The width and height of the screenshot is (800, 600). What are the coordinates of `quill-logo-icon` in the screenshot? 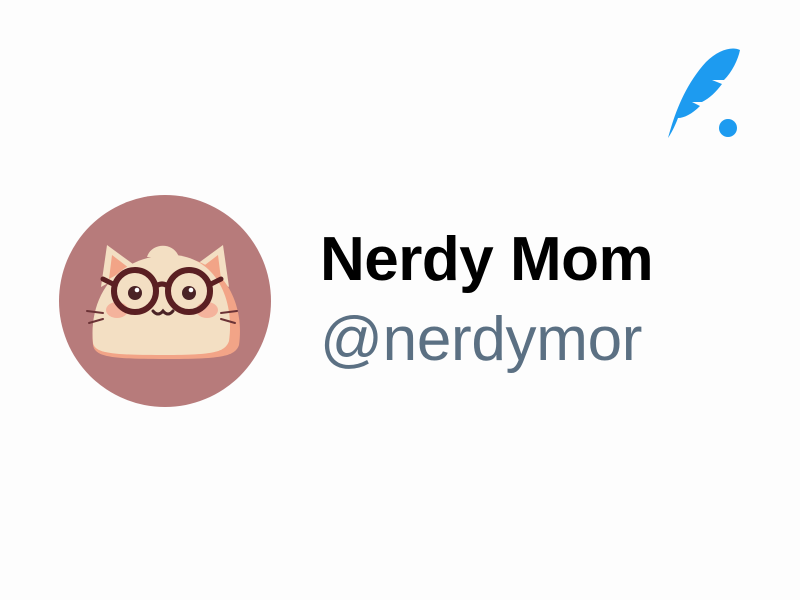 It's located at (704, 94).